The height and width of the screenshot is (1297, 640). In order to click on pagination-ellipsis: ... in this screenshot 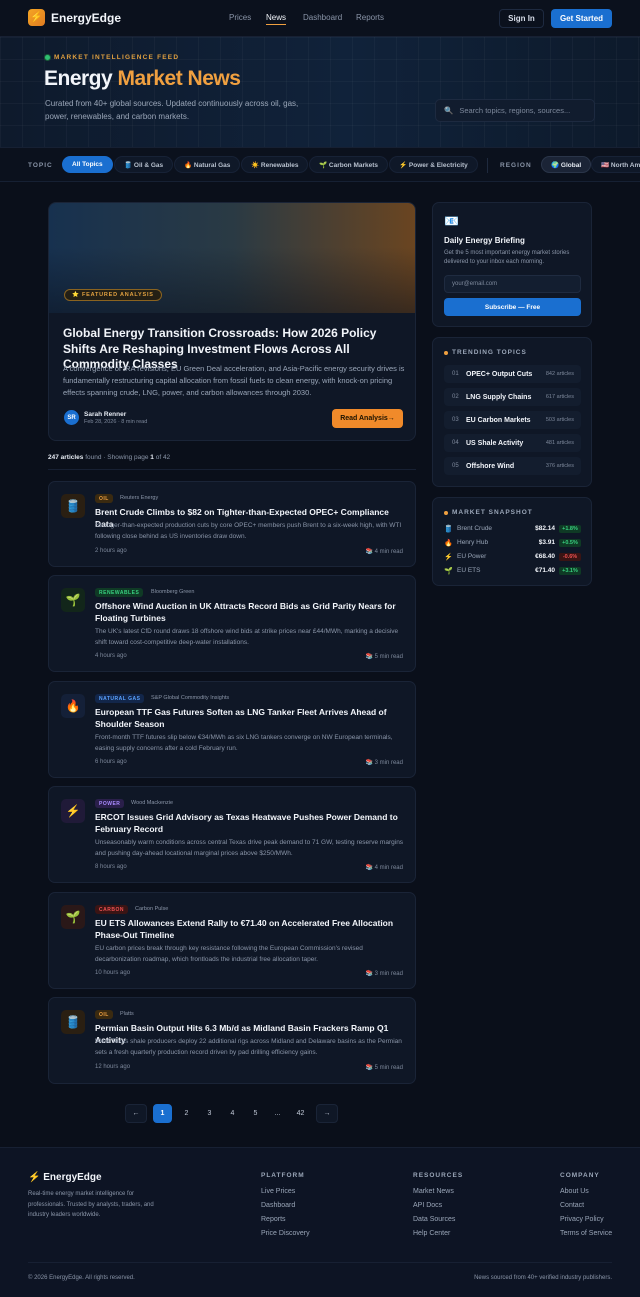, I will do `click(277, 1113)`.